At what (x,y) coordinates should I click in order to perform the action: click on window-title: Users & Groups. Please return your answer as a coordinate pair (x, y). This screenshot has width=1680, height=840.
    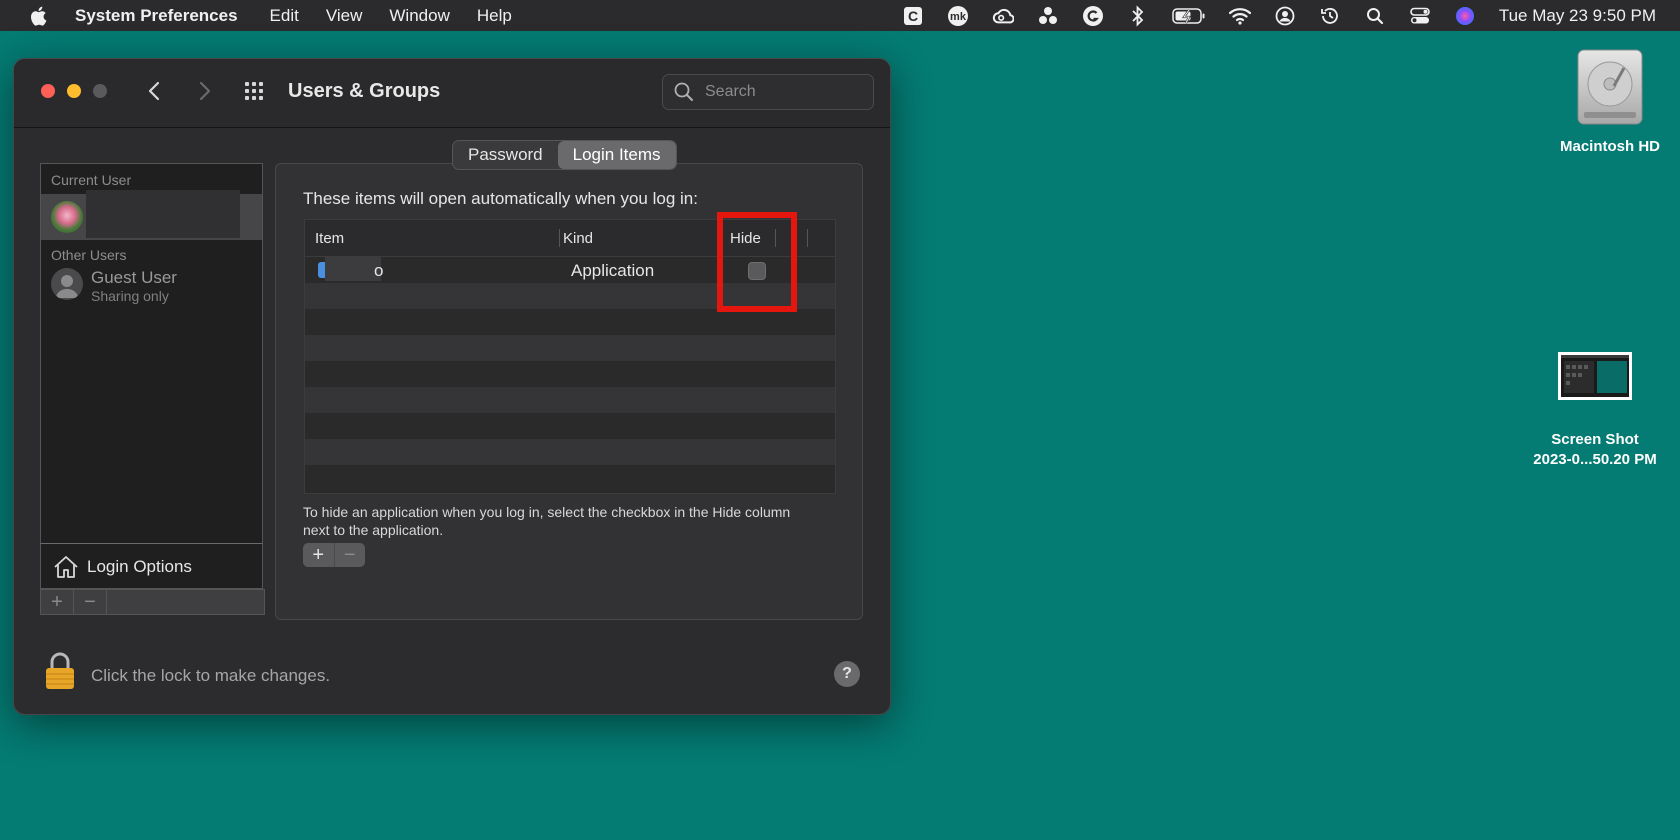
    Looking at the image, I should click on (364, 91).